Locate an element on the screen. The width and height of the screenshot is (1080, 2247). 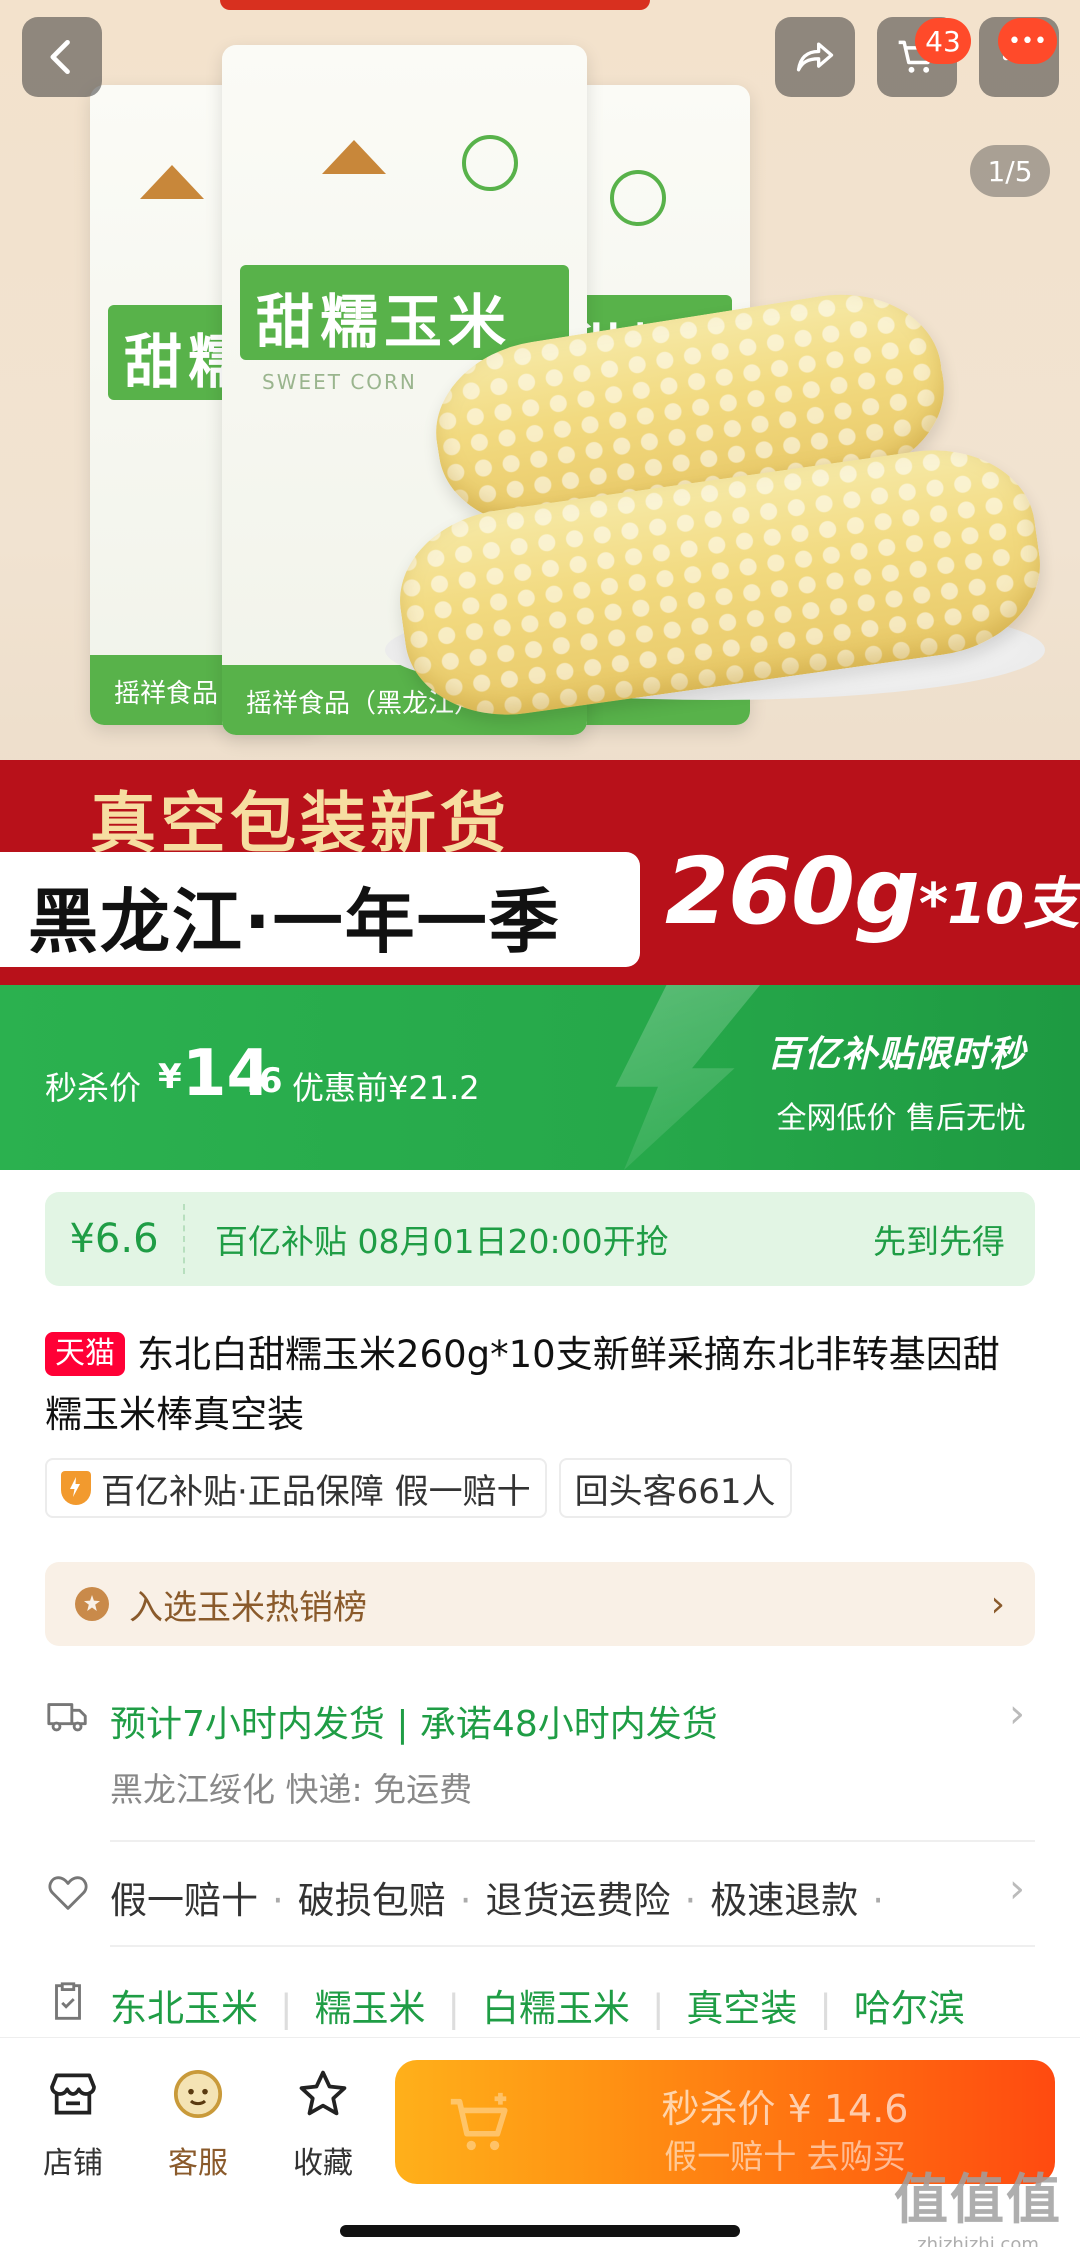
favorite-button: 收藏 is located at coordinates (323, 2124).